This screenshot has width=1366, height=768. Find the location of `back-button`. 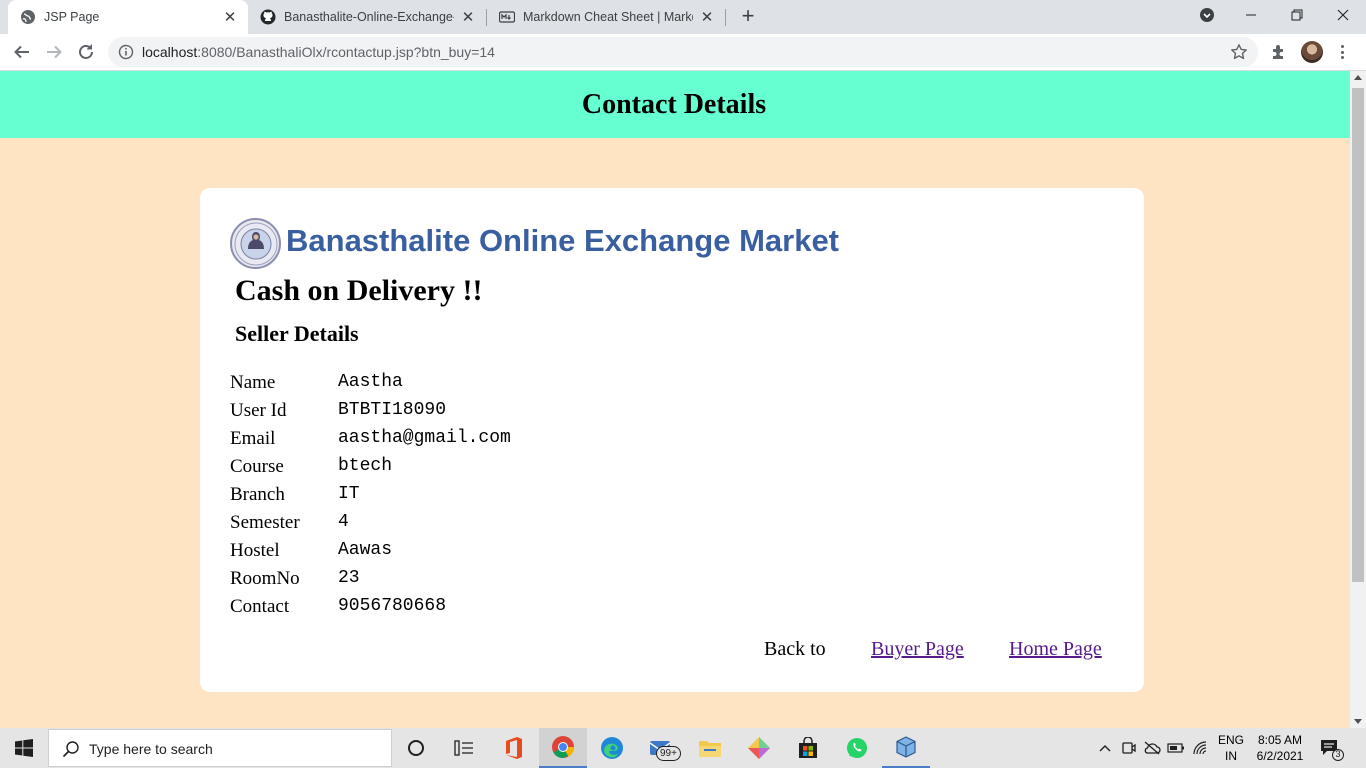

back-button is located at coordinates (22, 52).